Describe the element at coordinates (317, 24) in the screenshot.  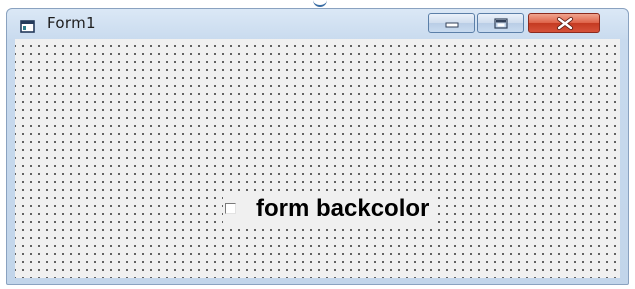
I see `title-bar: Form1` at that location.